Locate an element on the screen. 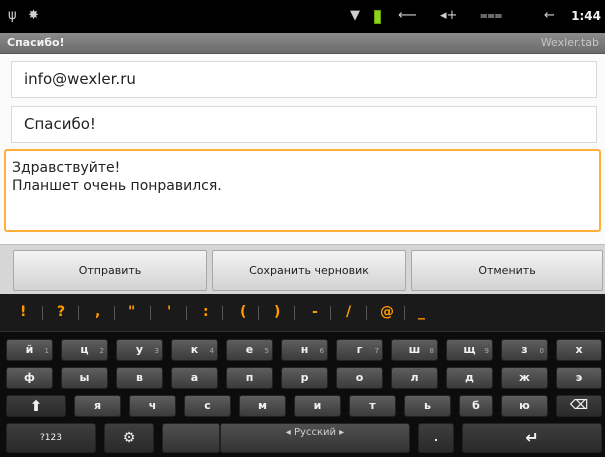 The image size is (605, 457). to-value: info@wexler.ru is located at coordinates (80, 79).